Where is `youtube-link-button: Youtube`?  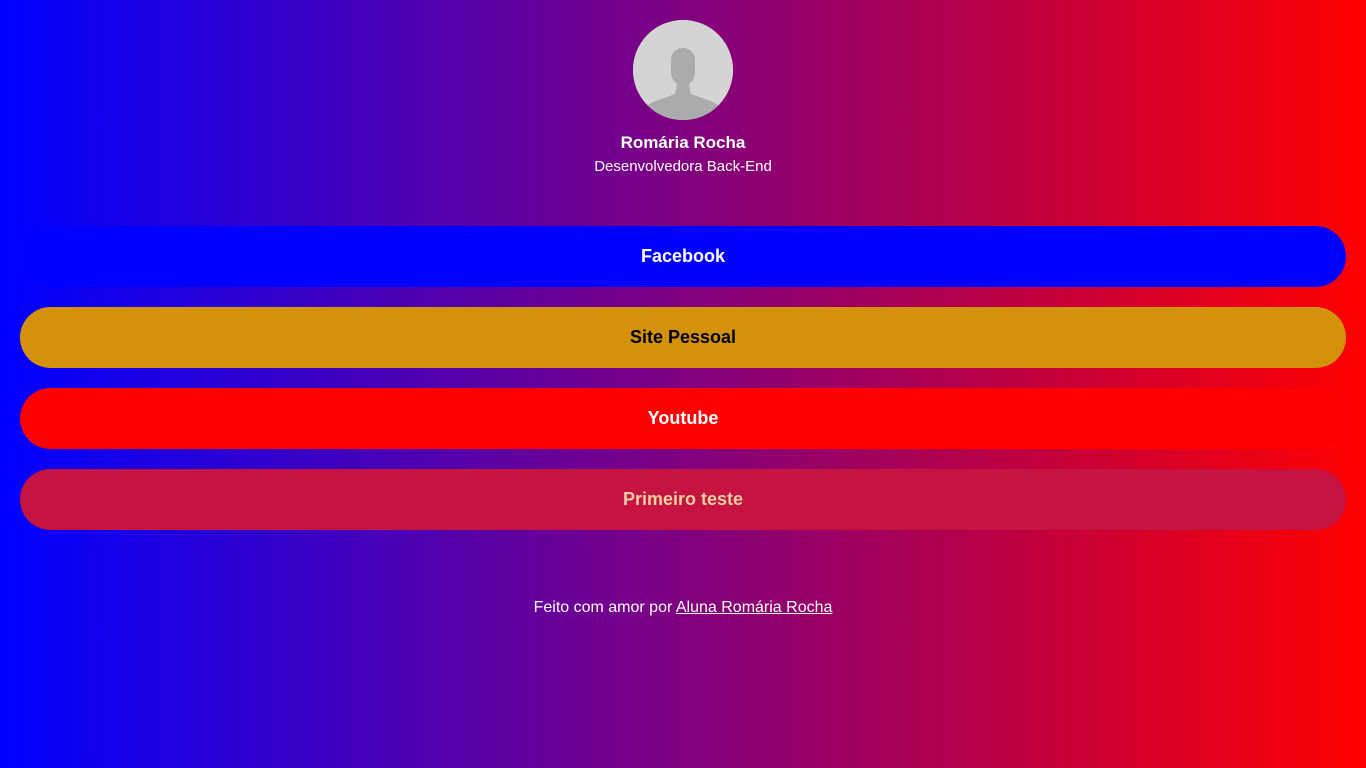
youtube-link-button: Youtube is located at coordinates (683, 418).